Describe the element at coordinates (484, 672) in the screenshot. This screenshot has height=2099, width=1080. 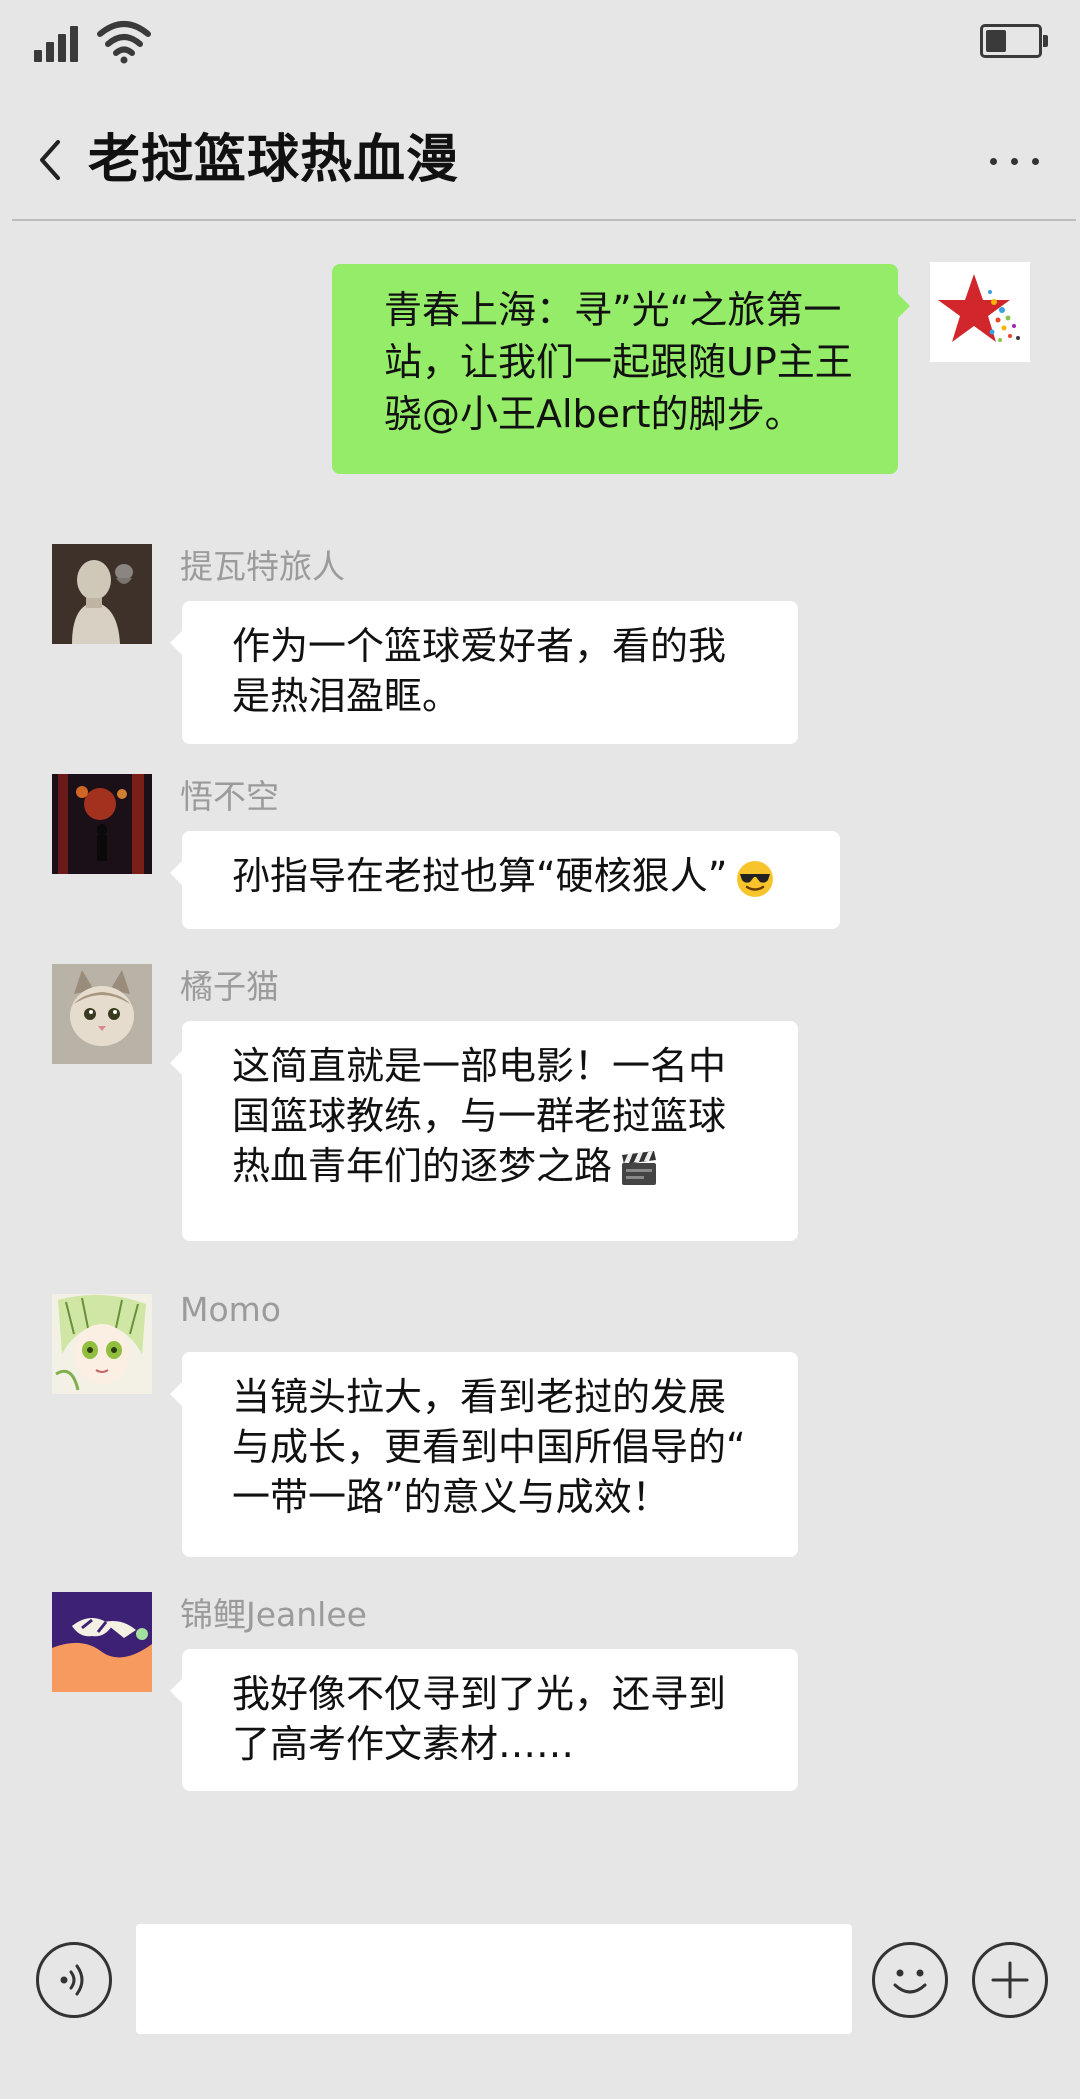
I see `message-bubble: 作为一个篮球爱好者，看的我 是热泪盈眶。` at that location.